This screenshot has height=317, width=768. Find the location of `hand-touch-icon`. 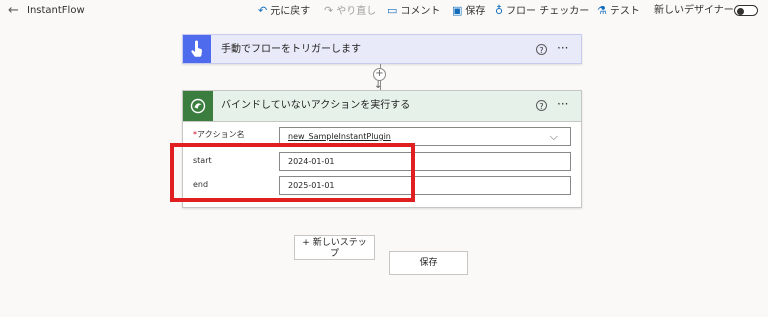

hand-touch-icon is located at coordinates (197, 49).